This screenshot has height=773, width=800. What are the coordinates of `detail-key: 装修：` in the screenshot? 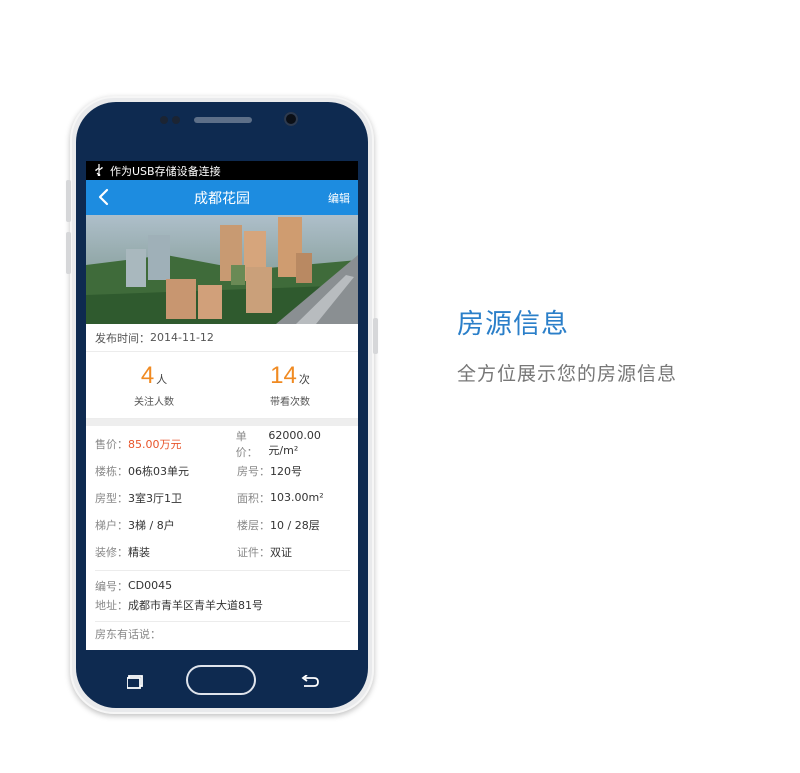 It's located at (111, 552).